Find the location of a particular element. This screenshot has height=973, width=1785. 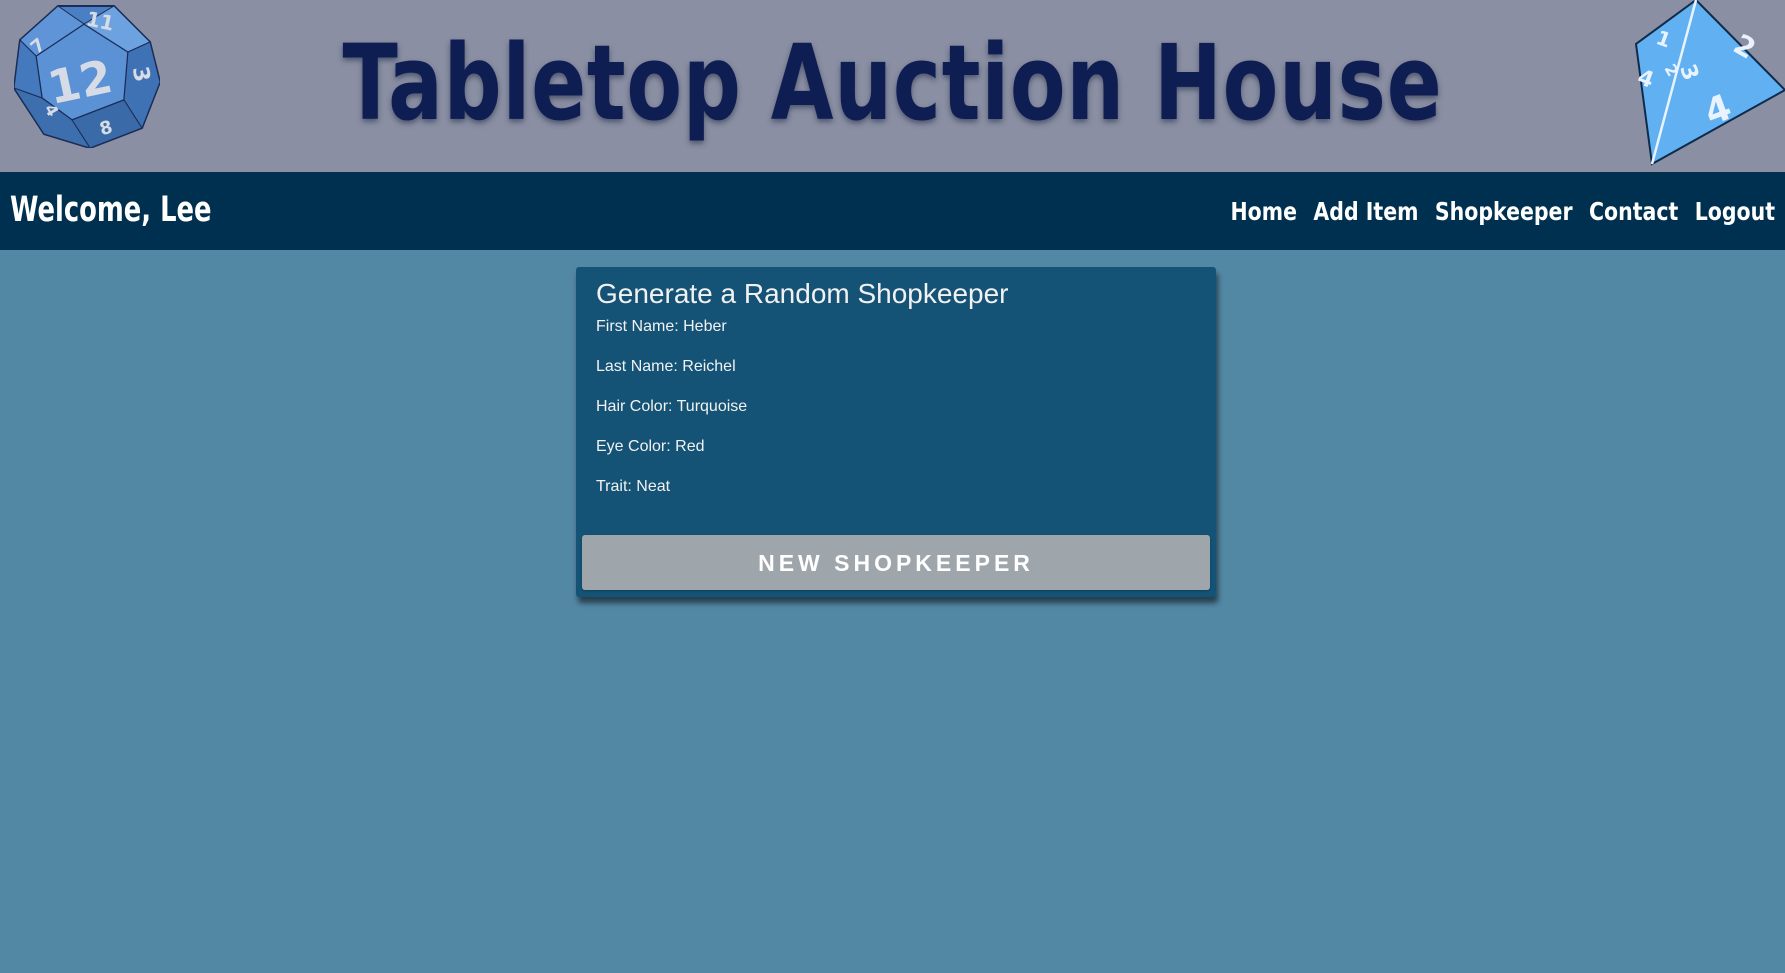

nav-link-home: Home is located at coordinates (1264, 212).